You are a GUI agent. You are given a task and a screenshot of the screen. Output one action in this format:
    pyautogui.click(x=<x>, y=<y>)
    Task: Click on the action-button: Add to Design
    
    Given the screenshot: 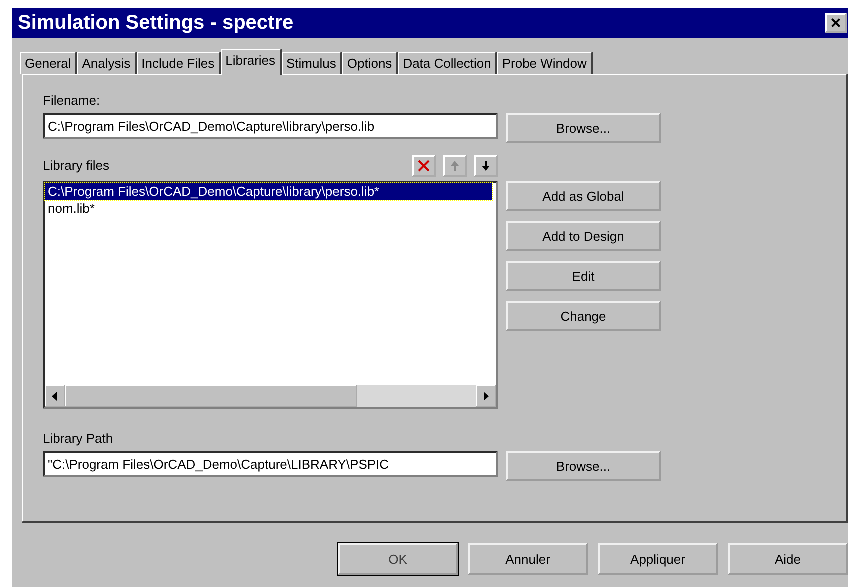 What is the action you would take?
    pyautogui.click(x=583, y=236)
    